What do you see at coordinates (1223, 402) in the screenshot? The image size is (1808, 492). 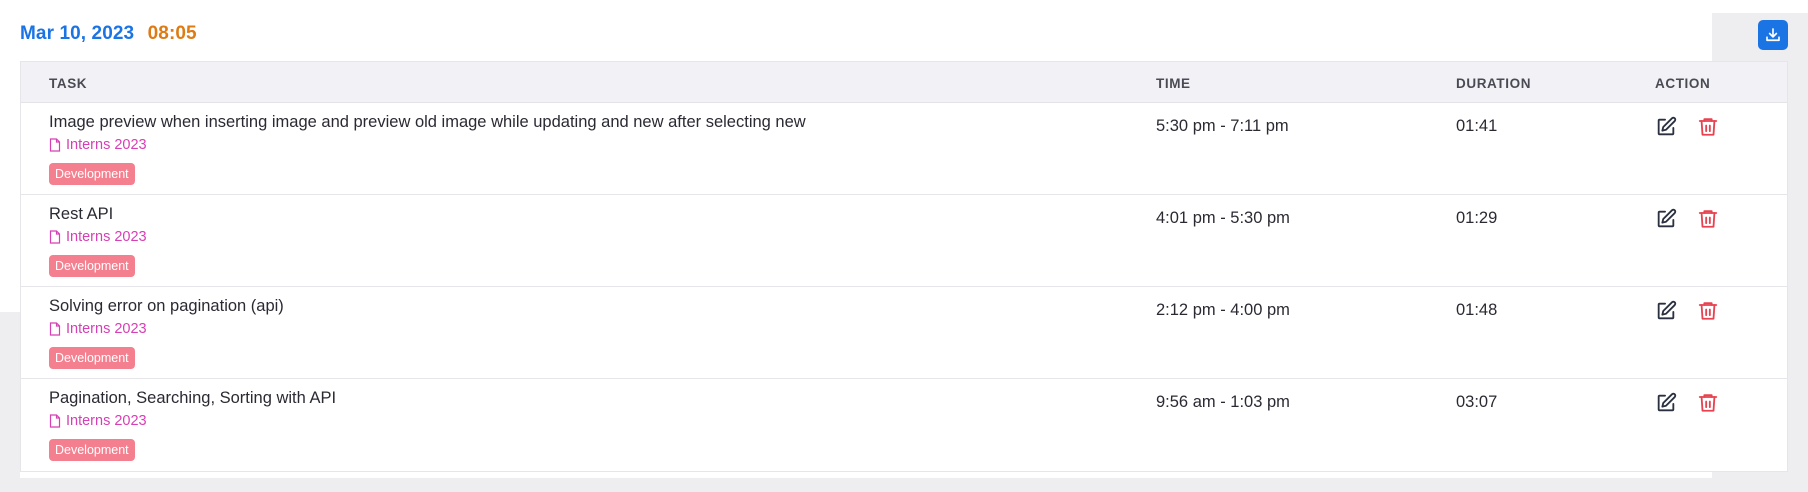 I see `task-time-range: 9:56 am - 1:03 pm` at bounding box center [1223, 402].